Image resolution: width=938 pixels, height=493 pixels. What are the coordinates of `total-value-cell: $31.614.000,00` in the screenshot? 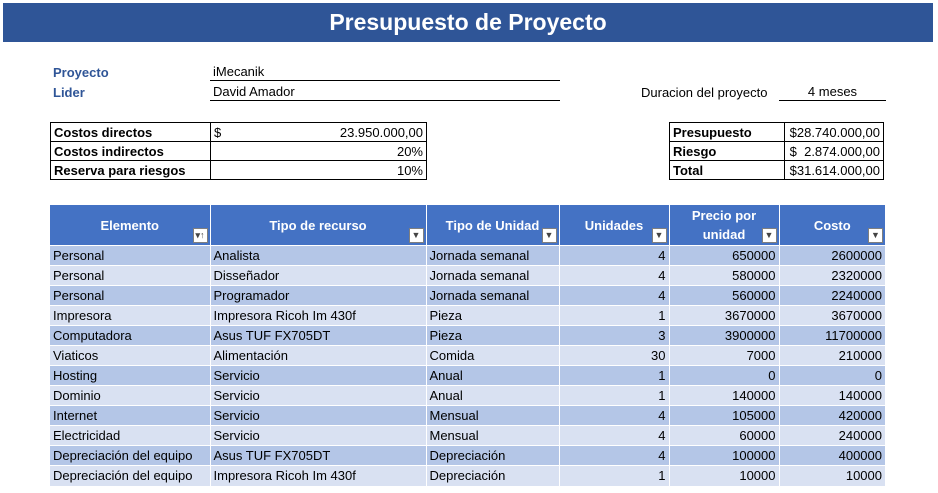 It's located at (834, 170).